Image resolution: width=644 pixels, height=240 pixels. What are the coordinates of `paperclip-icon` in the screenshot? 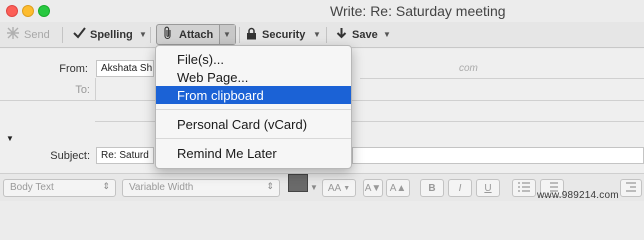 It's located at (168, 34).